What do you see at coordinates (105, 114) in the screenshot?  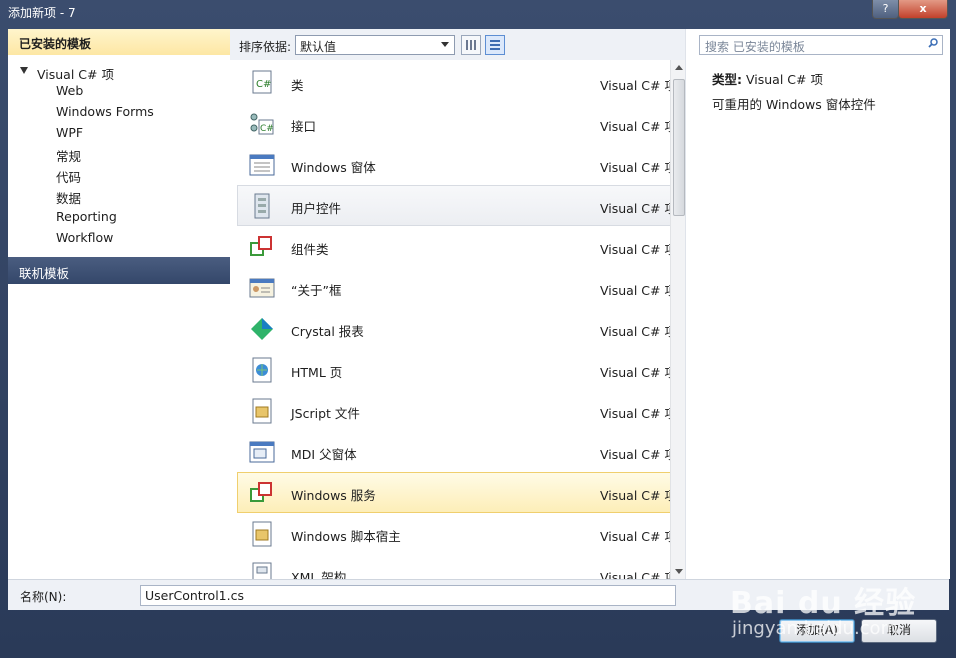 I see `tree-item-windows-forms: Windows Forms` at bounding box center [105, 114].